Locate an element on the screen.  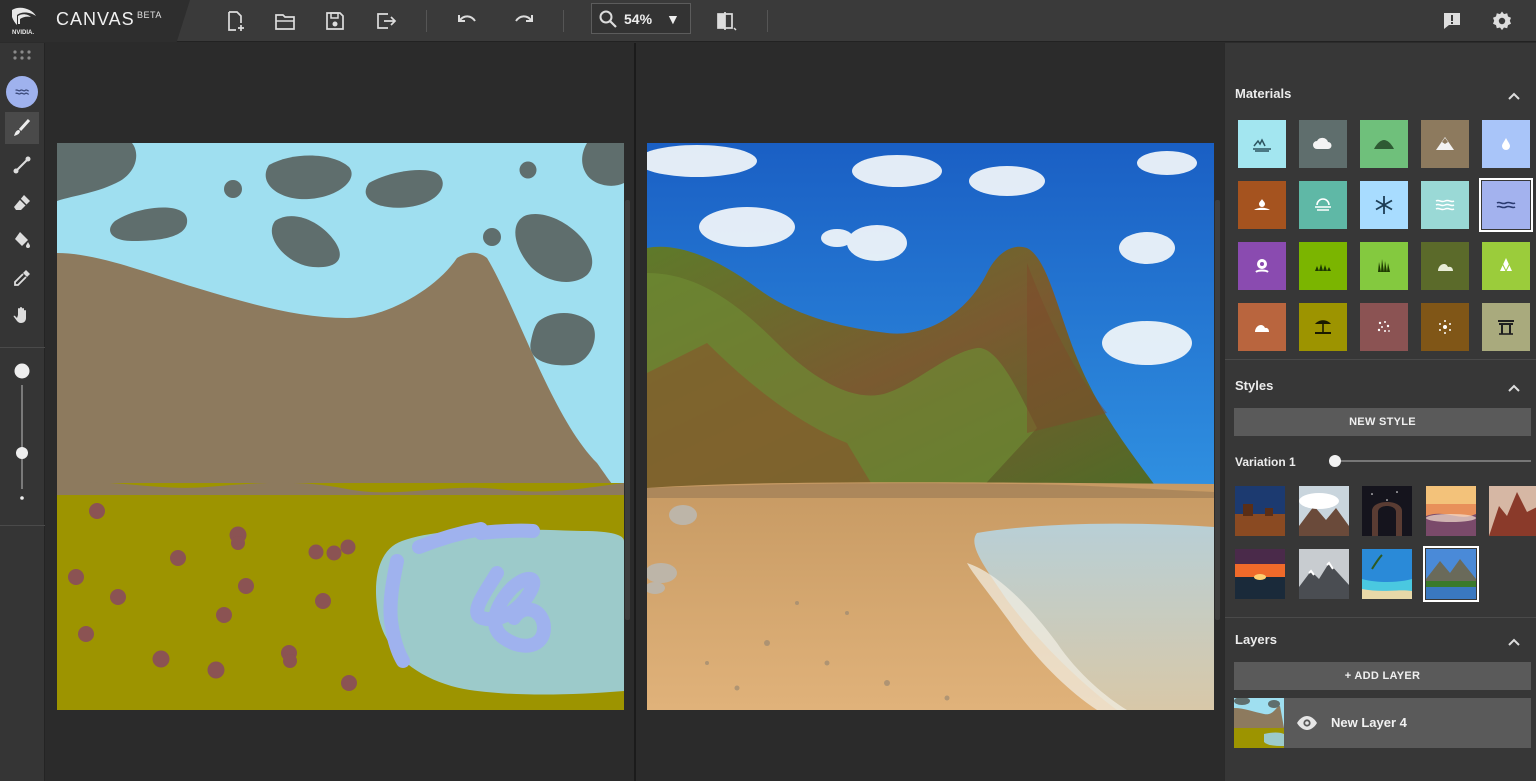
undo-icon is located at coordinates (467, 18).